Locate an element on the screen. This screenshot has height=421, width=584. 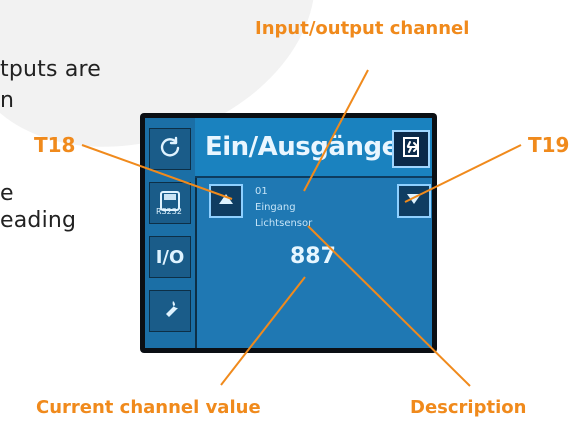
channel-type: Eingang is located at coordinates (275, 207).